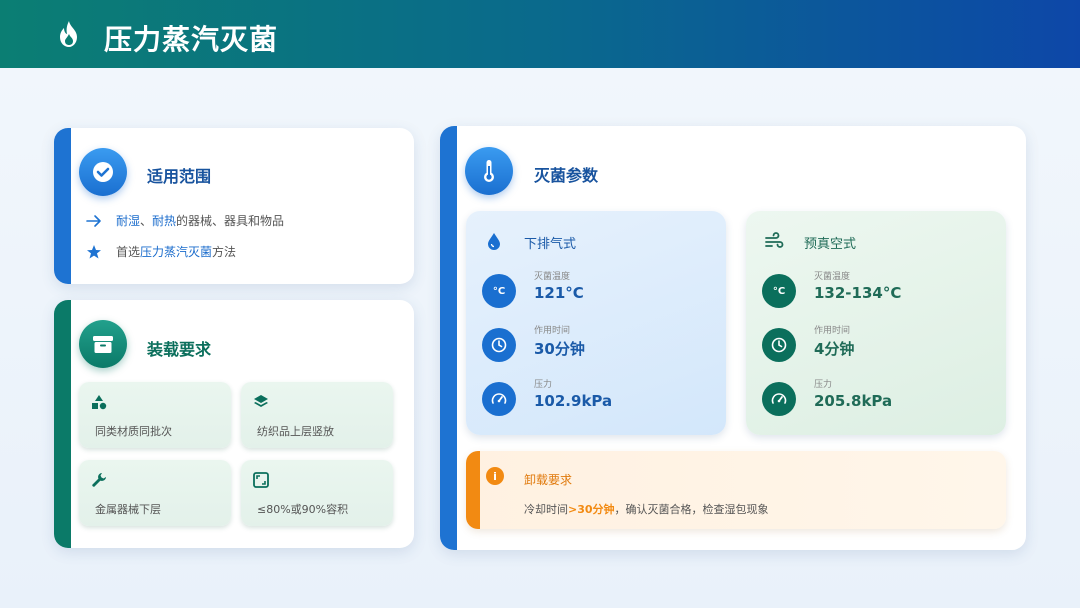  What do you see at coordinates (495, 476) in the screenshot?
I see `info-icon: i` at bounding box center [495, 476].